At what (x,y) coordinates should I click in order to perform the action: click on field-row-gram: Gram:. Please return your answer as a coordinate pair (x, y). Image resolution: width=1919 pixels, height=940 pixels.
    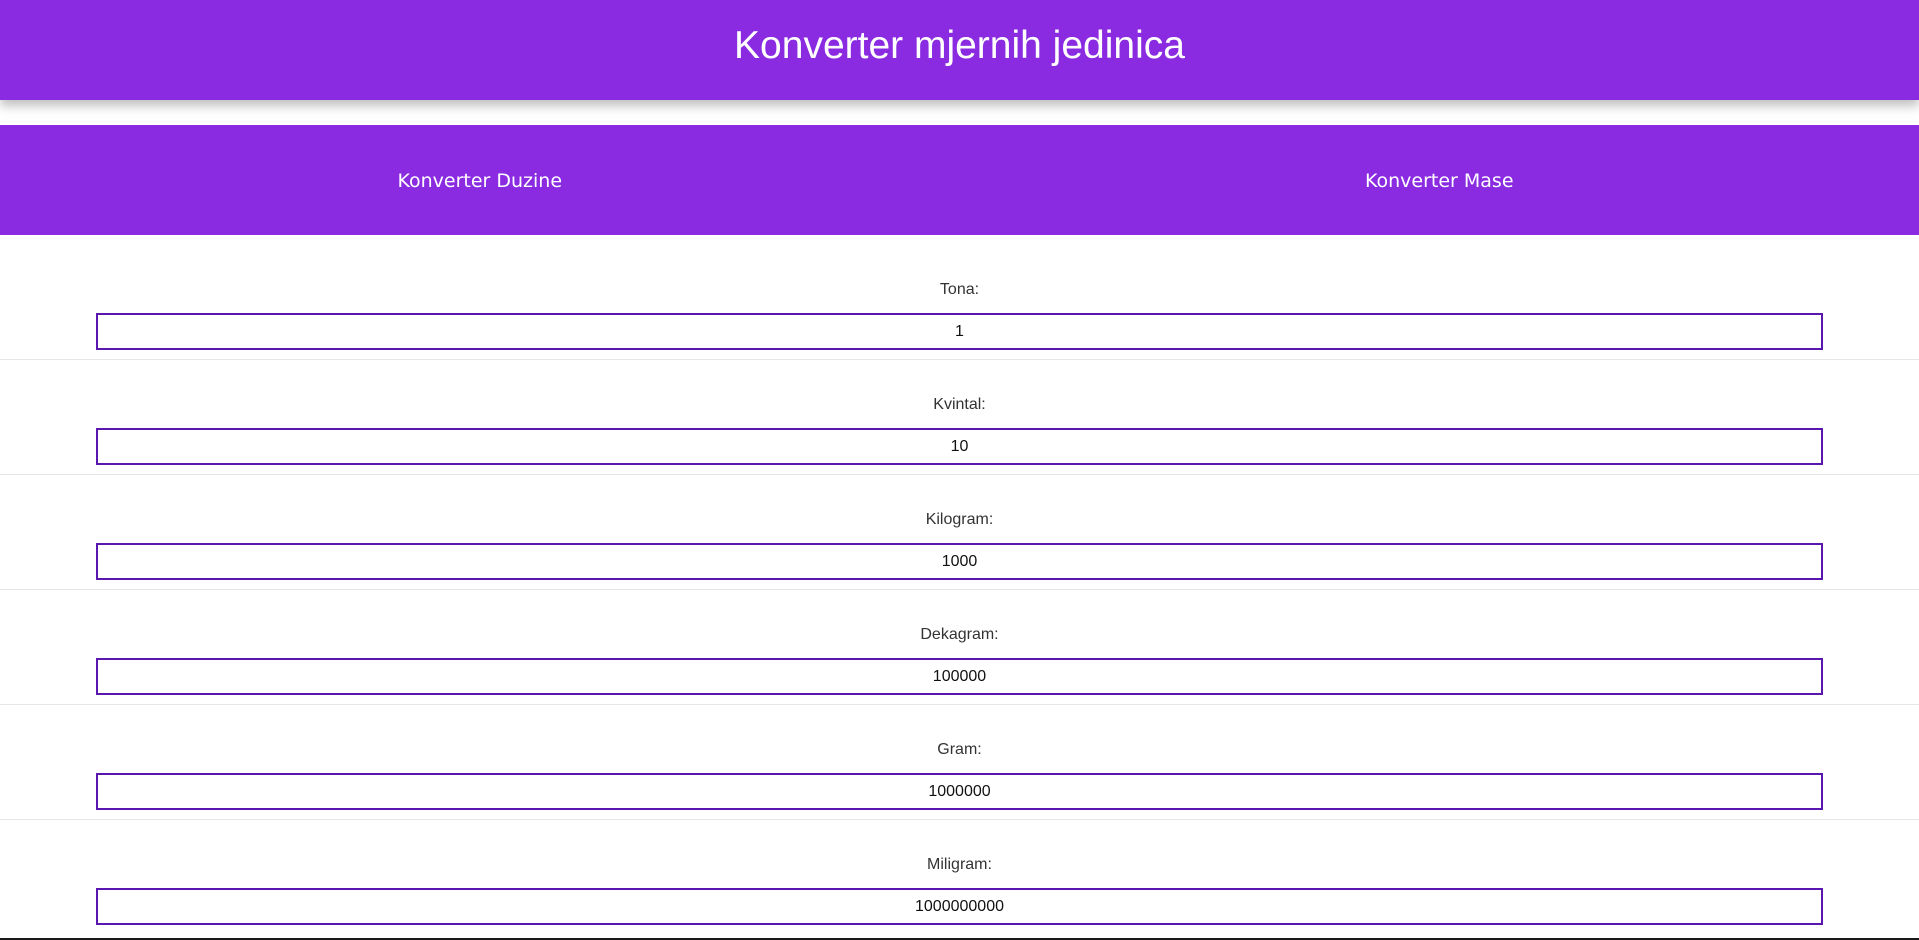
    Looking at the image, I should click on (959, 762).